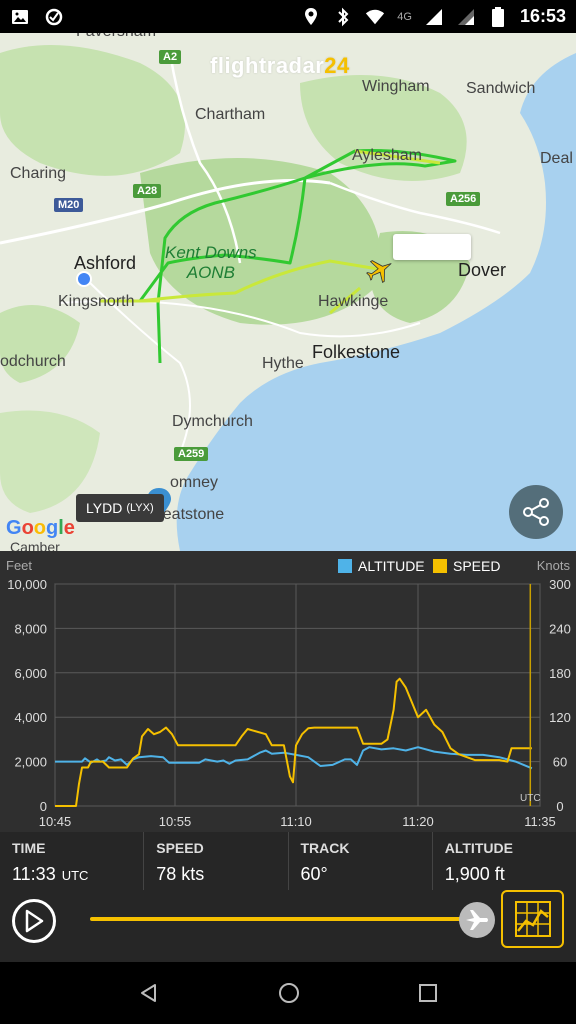 Image resolution: width=576 pixels, height=1024 pixels. I want to click on stat-time-label: TIME, so click(29, 848).